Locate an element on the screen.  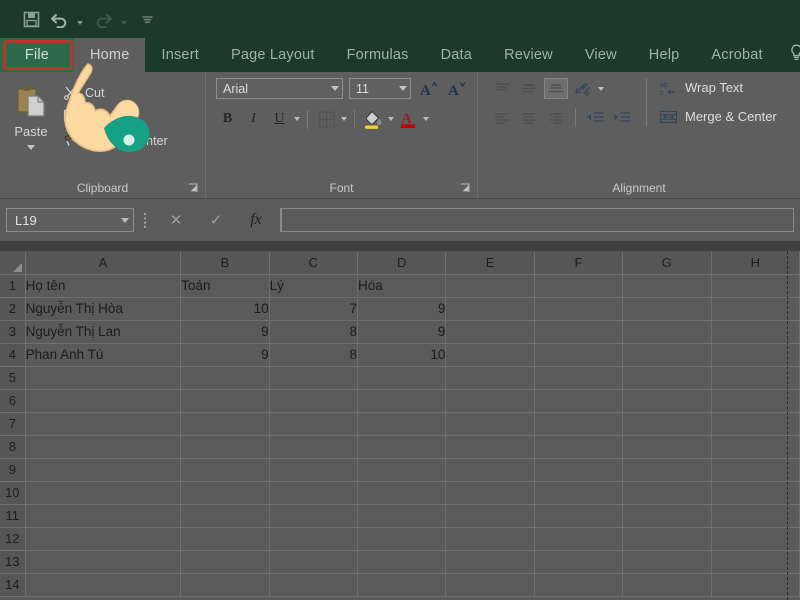
name-box-dropdown-icon is located at coordinates (125, 220).